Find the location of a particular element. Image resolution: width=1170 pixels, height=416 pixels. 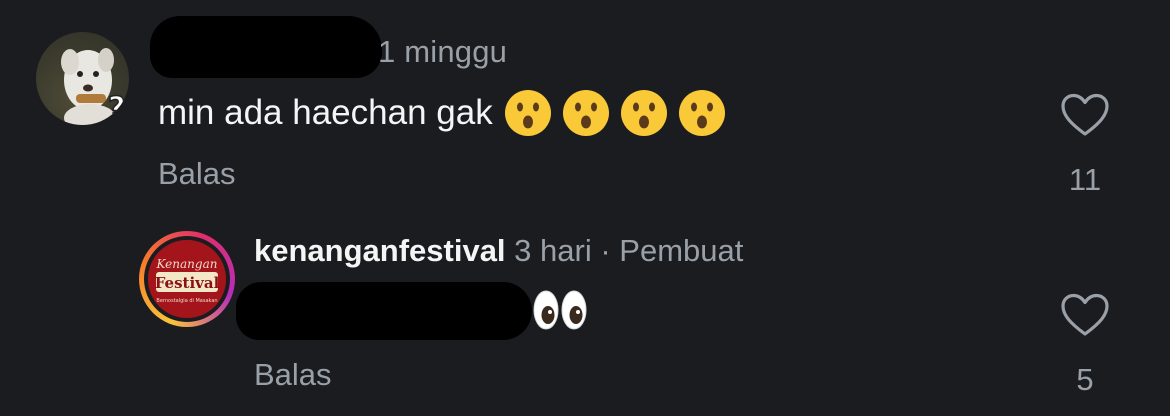

reply-time: 3 hari is located at coordinates (553, 250).